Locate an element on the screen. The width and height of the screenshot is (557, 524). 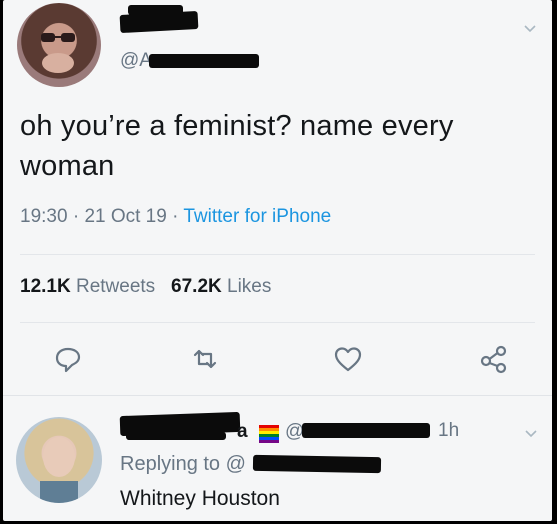
reply-text: Whitney Houston is located at coordinates (200, 498).